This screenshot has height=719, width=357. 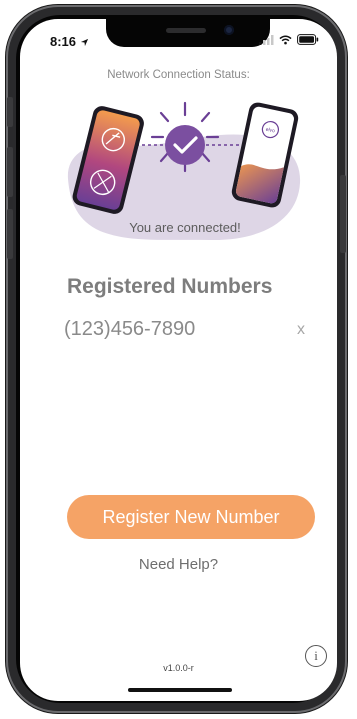 I want to click on check-circle-icon, so click(x=185, y=145).